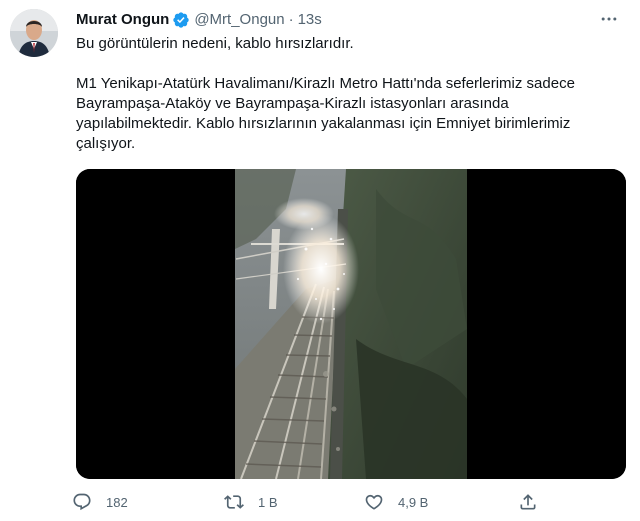 The width and height of the screenshot is (640, 521). I want to click on share-icon, so click(528, 502).